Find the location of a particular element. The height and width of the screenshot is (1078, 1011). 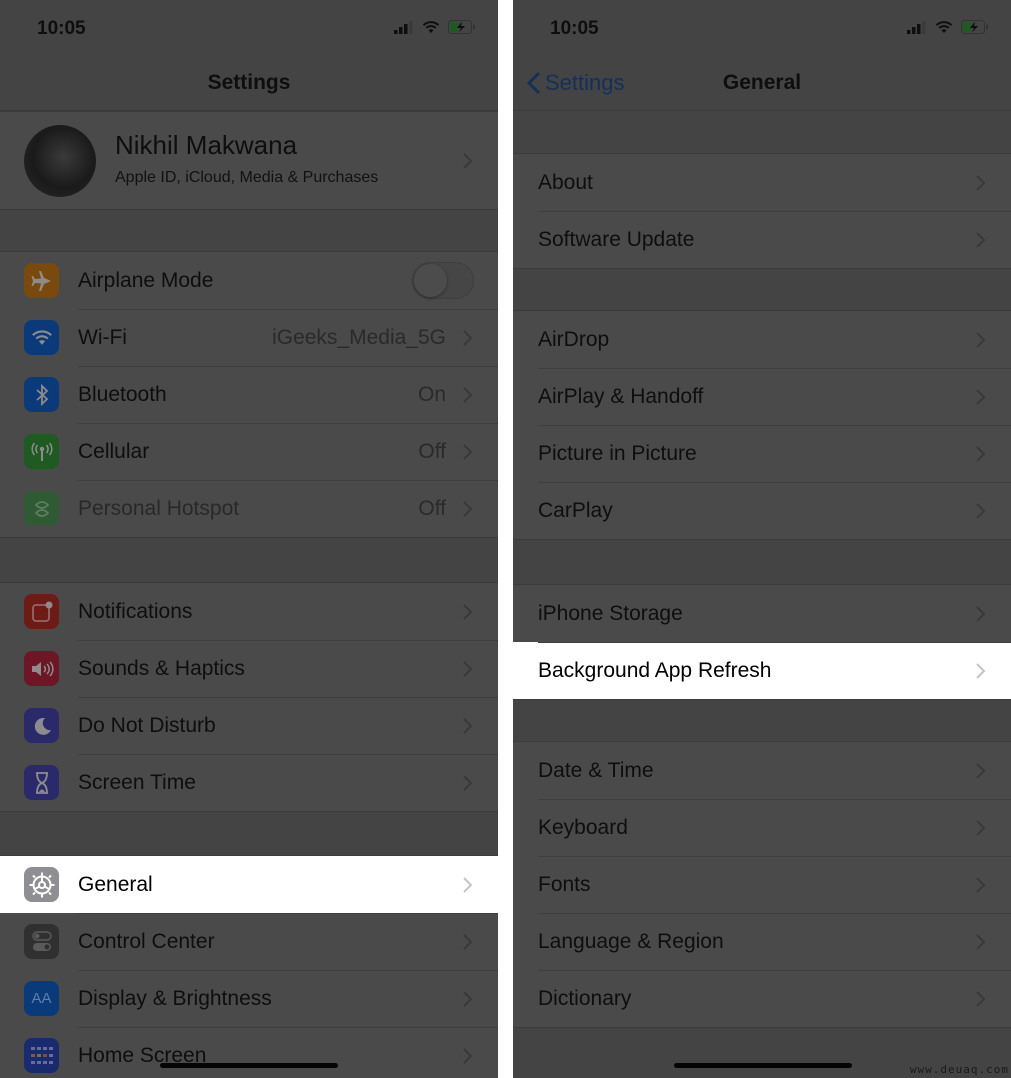

speaker-icon is located at coordinates (41, 668).